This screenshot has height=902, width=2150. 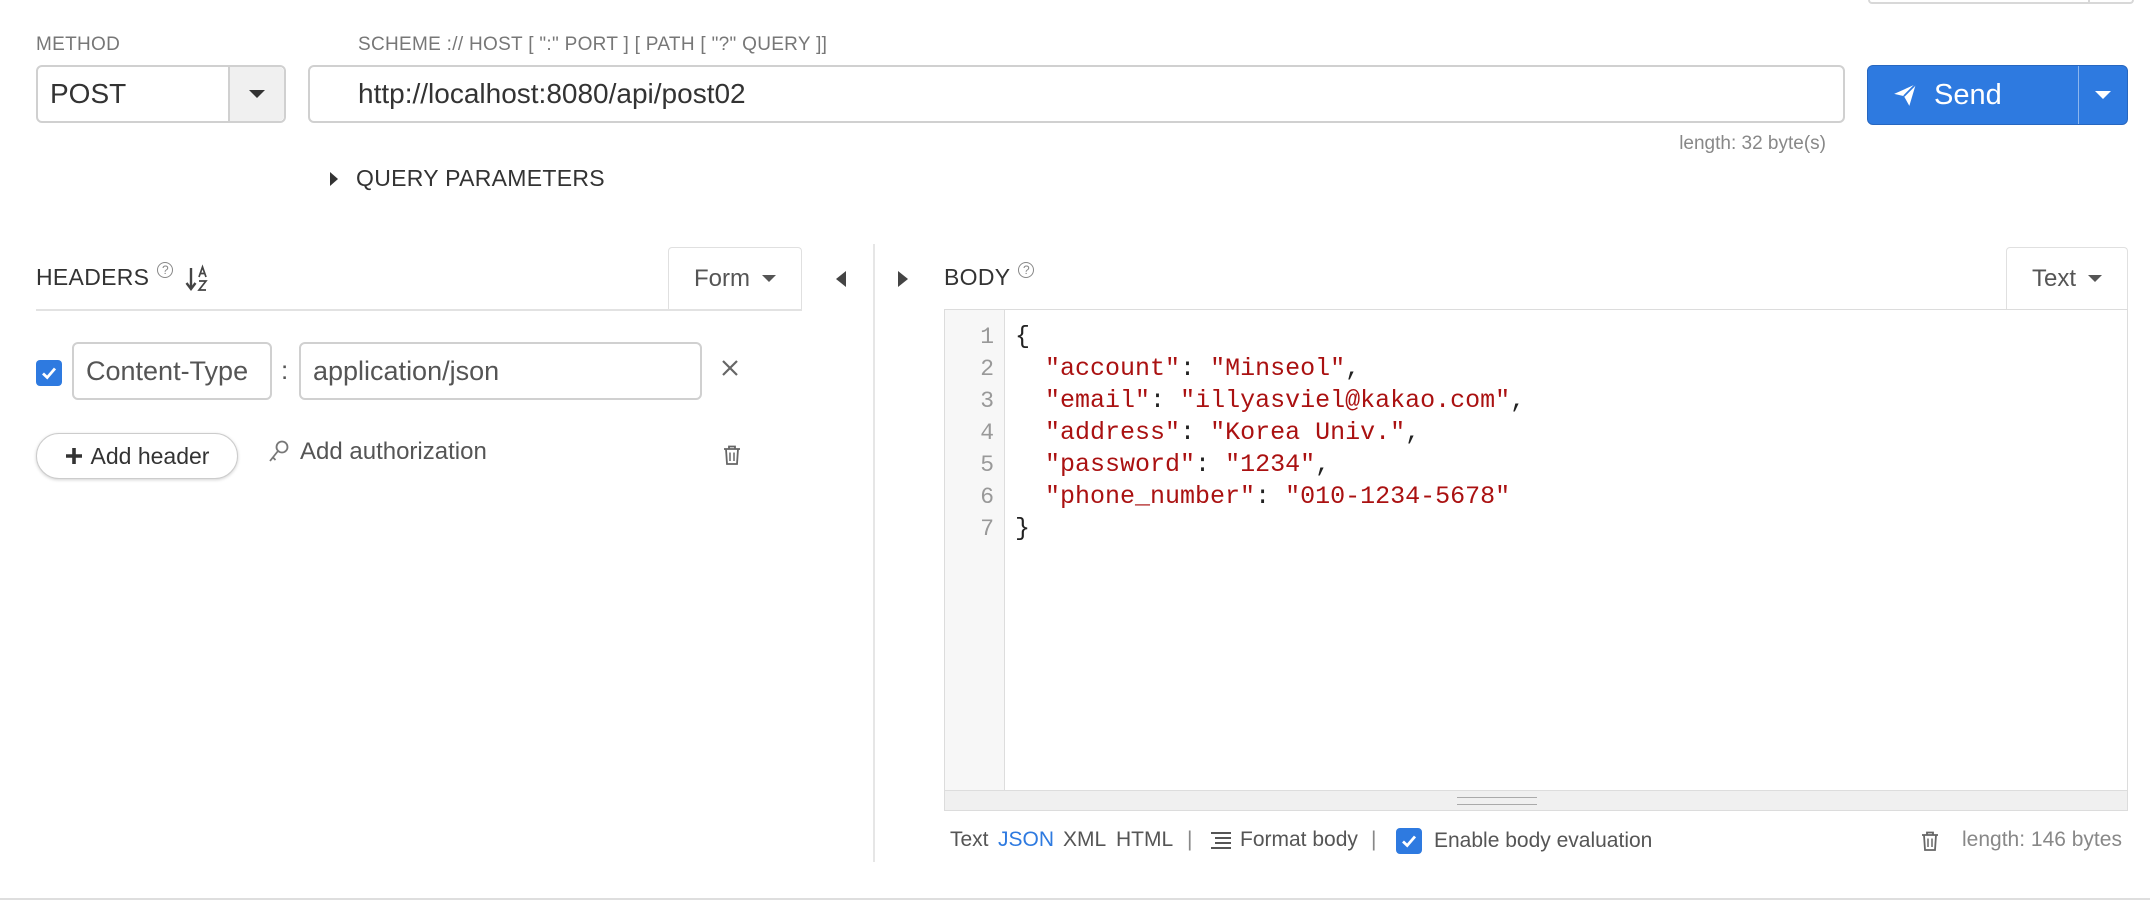 What do you see at coordinates (903, 279) in the screenshot?
I see `collapse-right-icon` at bounding box center [903, 279].